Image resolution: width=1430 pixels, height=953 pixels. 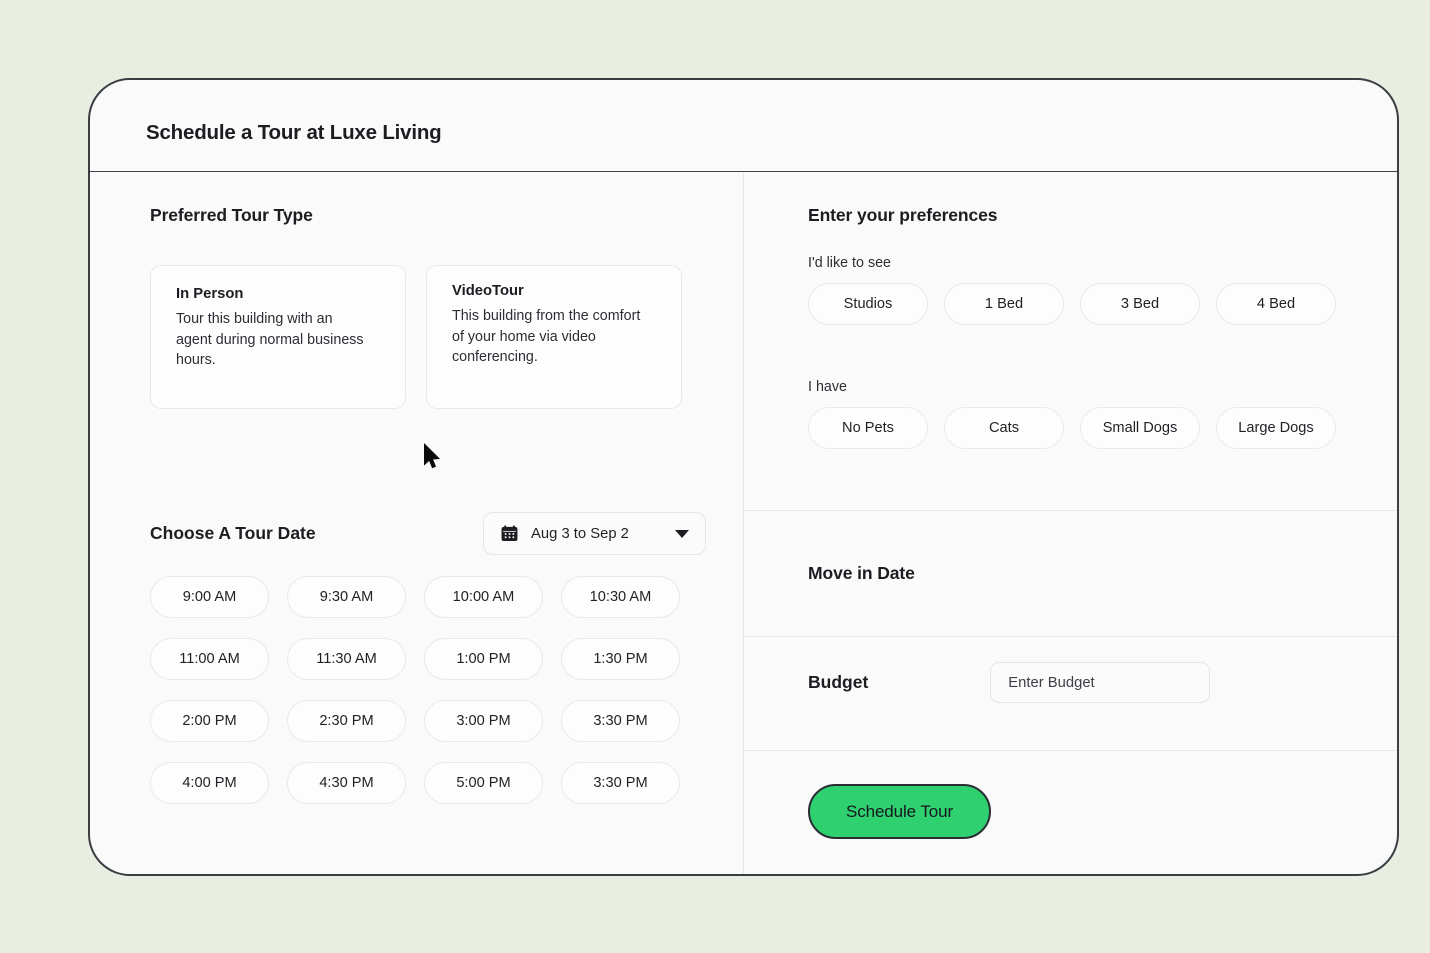 What do you see at coordinates (209, 659) in the screenshot?
I see `time-slot: 11:00 AM` at bounding box center [209, 659].